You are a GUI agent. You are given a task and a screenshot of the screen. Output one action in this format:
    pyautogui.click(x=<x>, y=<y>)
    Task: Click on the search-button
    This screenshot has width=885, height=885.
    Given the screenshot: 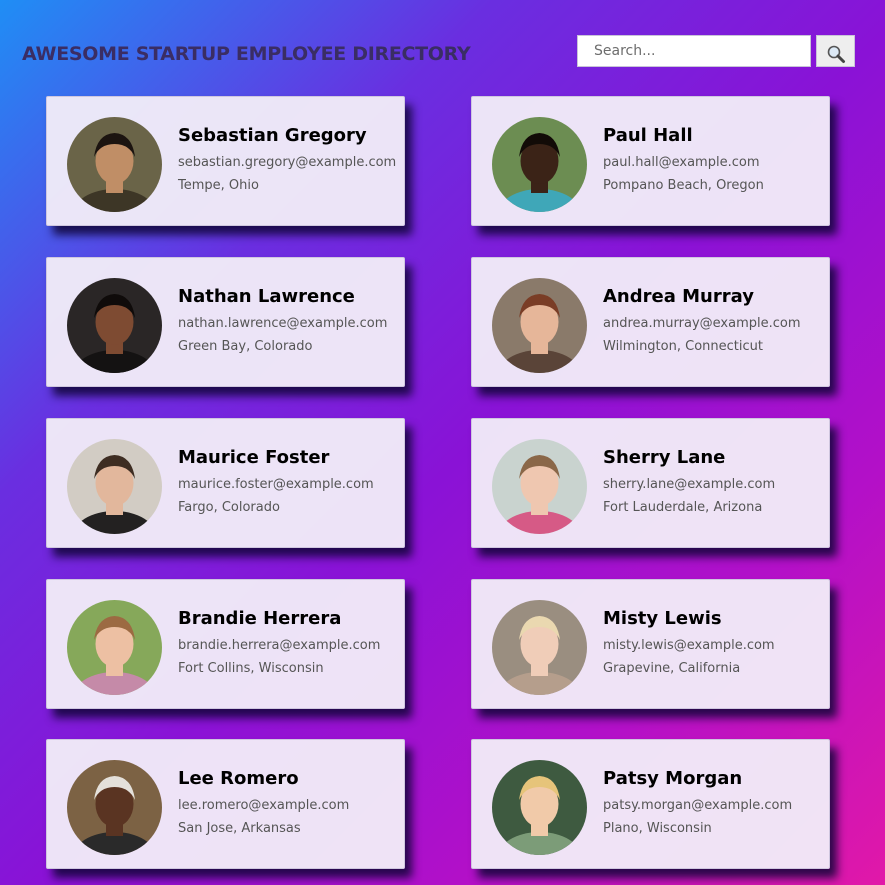 What is the action you would take?
    pyautogui.click(x=835, y=51)
    